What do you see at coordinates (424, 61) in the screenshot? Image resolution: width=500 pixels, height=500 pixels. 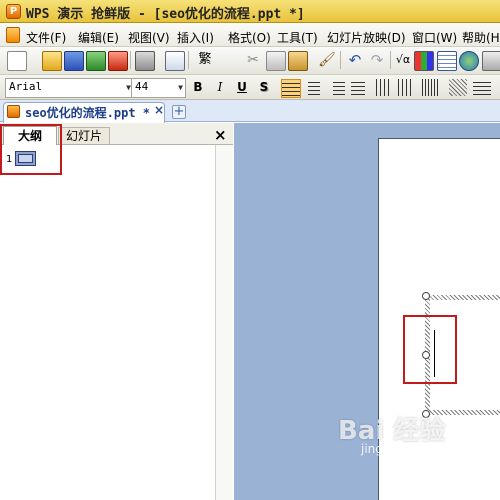 I see `insert-chart-icon` at bounding box center [424, 61].